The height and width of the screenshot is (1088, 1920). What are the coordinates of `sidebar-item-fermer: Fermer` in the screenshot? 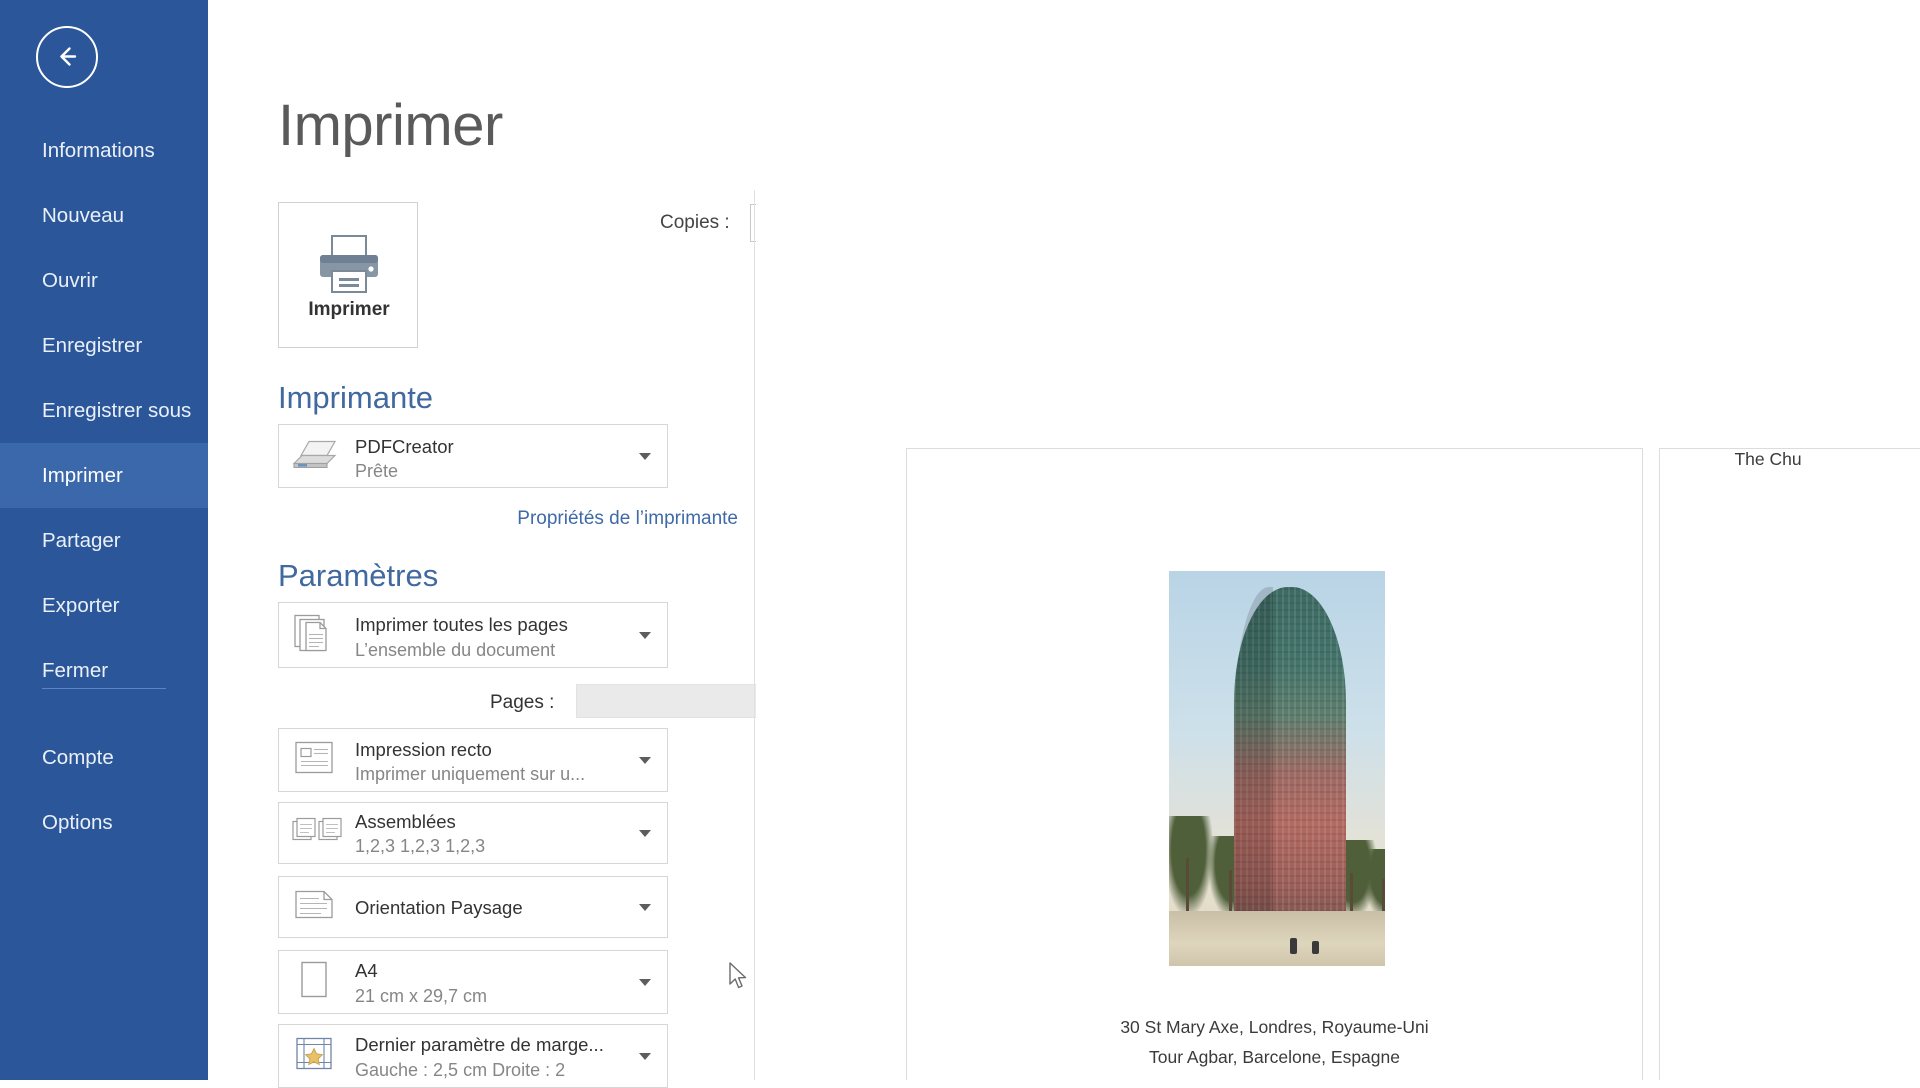 It's located at (104, 670).